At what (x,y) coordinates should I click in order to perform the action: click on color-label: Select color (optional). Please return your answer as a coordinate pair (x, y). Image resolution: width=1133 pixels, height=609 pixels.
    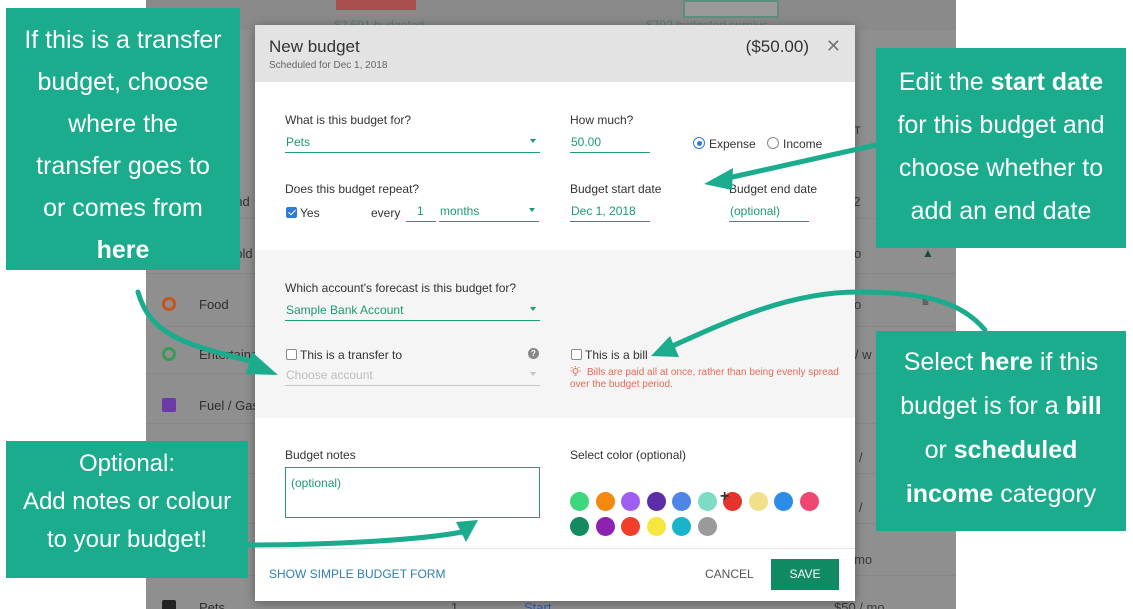
    Looking at the image, I should click on (628, 455).